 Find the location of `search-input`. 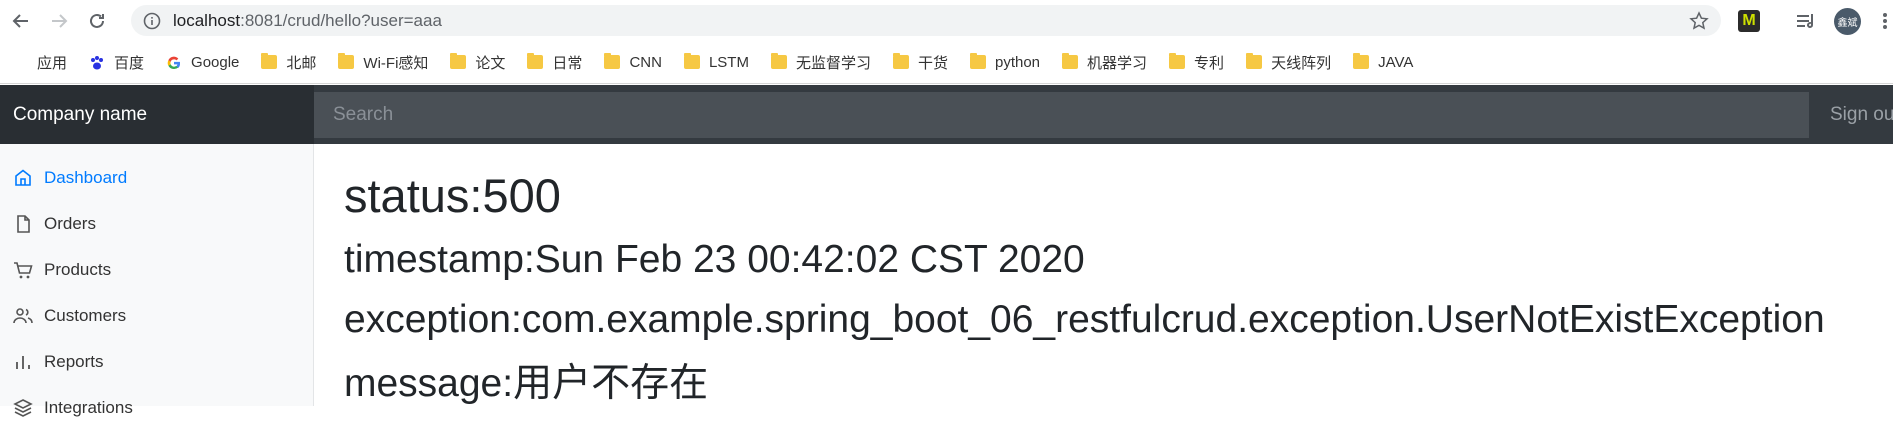

search-input is located at coordinates (1061, 115).